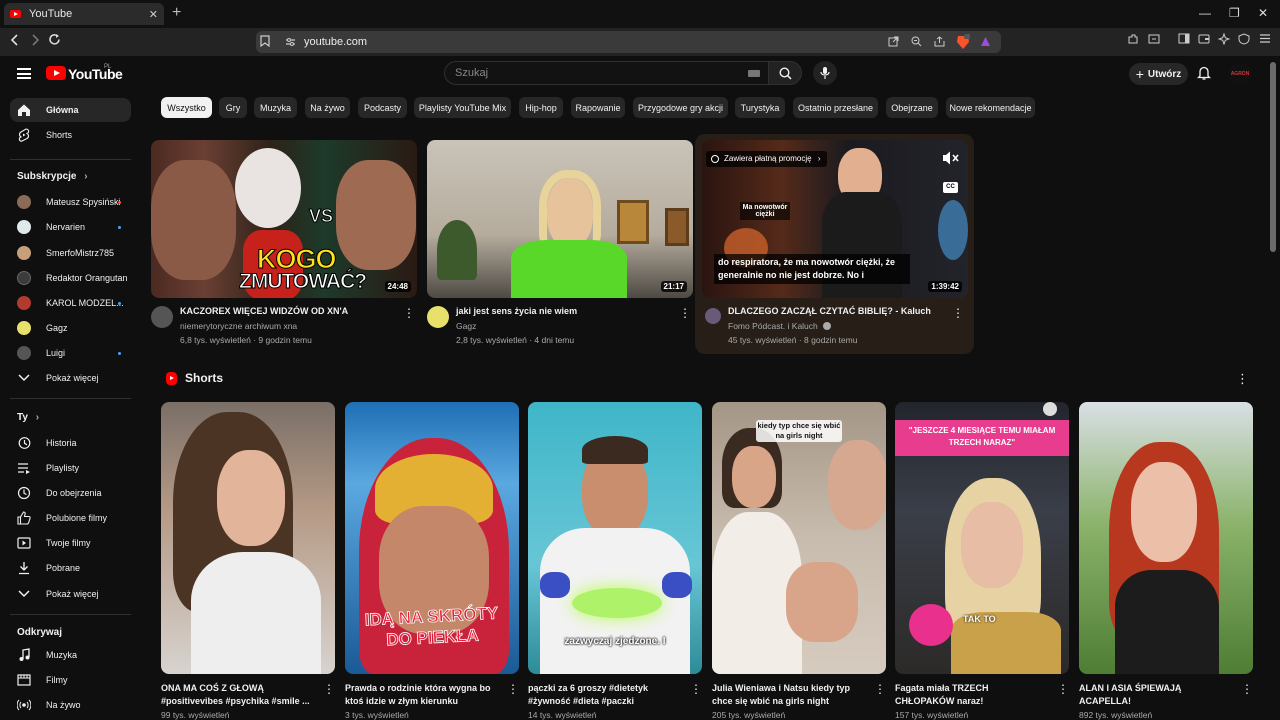  What do you see at coordinates (766, 159) in the screenshot?
I see `paid-promotion-badge: Zawiera płatną promocję ›` at bounding box center [766, 159].